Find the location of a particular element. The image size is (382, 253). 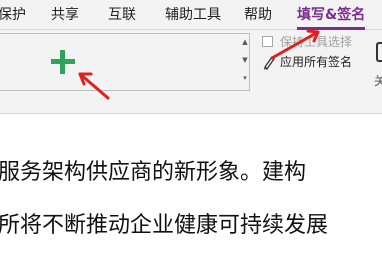

keep-tool-selected-option: 保持工具选择 is located at coordinates (317, 42).